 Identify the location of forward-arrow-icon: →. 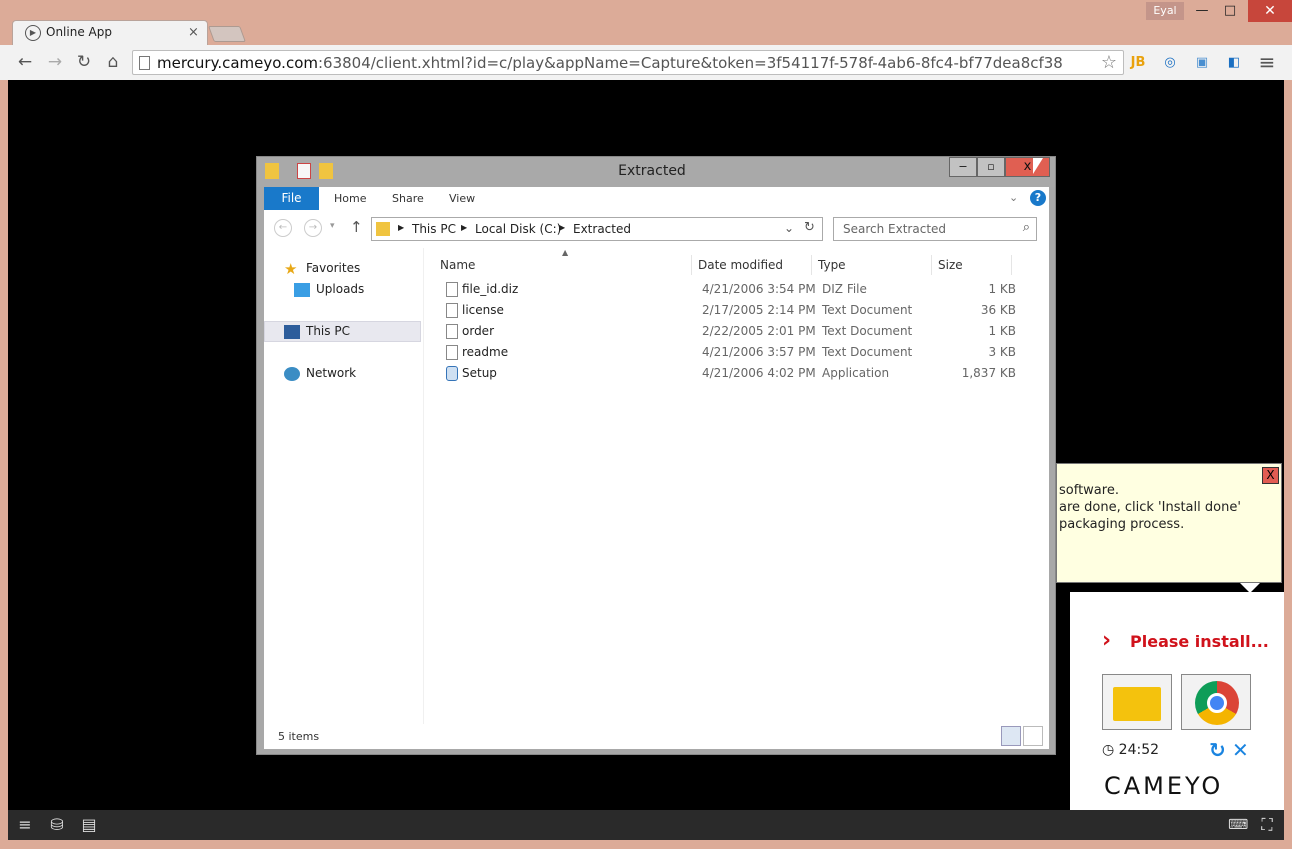
(313, 228).